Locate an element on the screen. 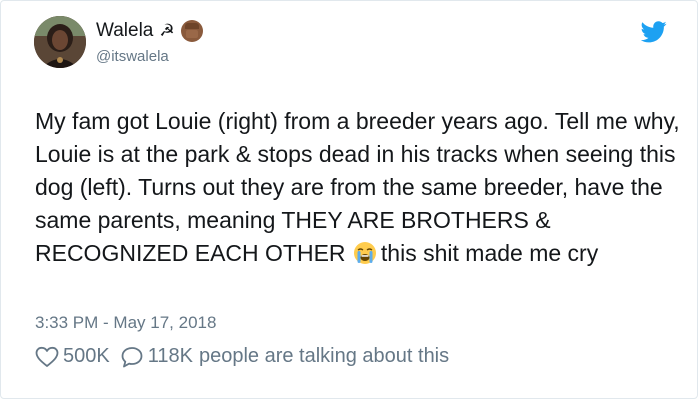  tweet-timestamp: 3:33 PM - May 17, 2018 is located at coordinates (125, 323).